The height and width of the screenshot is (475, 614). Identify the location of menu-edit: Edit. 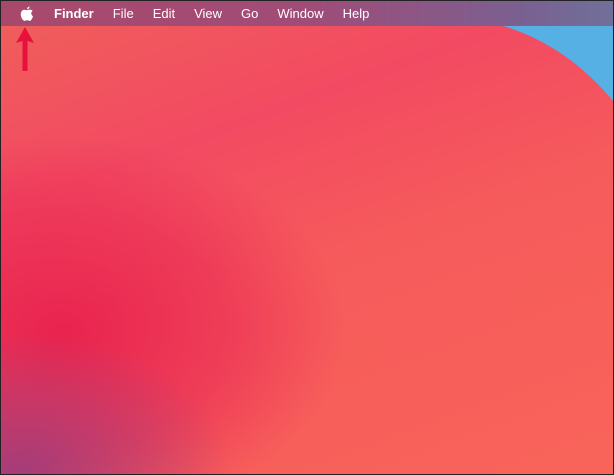
(164, 13).